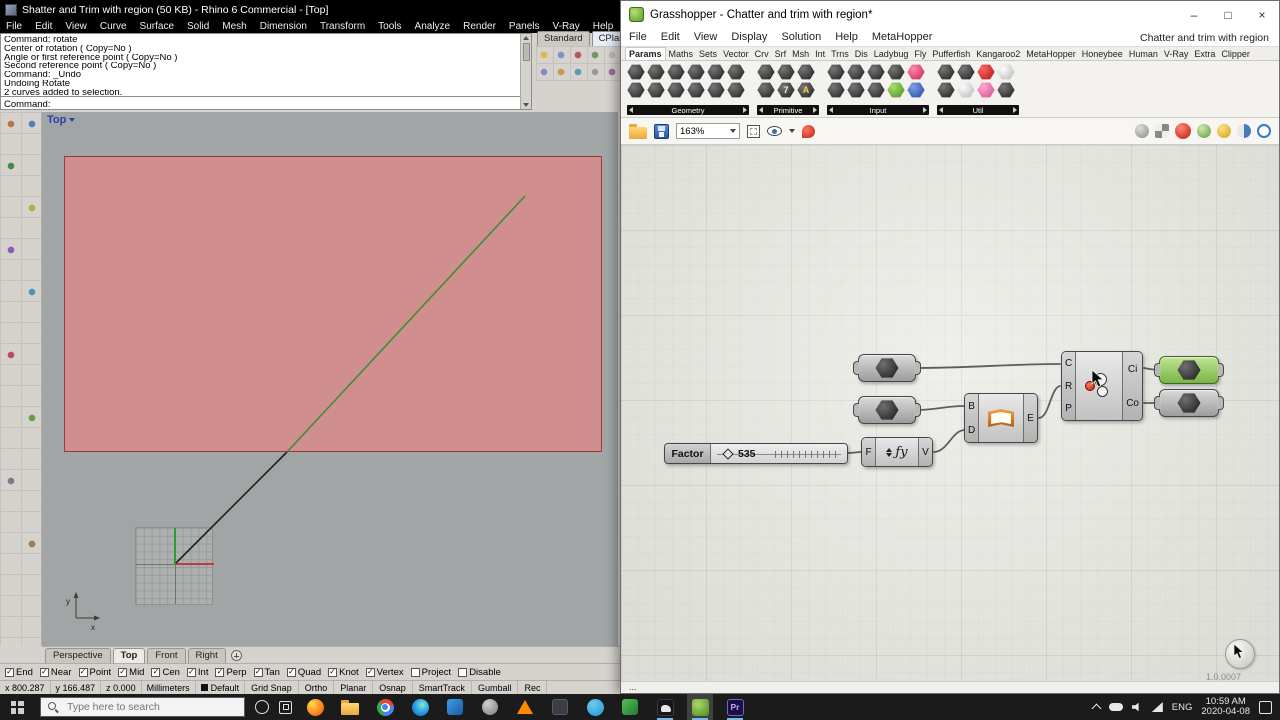 This screenshot has height=720, width=1280. Describe the element at coordinates (533, 687) in the screenshot. I see `status-toggle: Rec` at that location.